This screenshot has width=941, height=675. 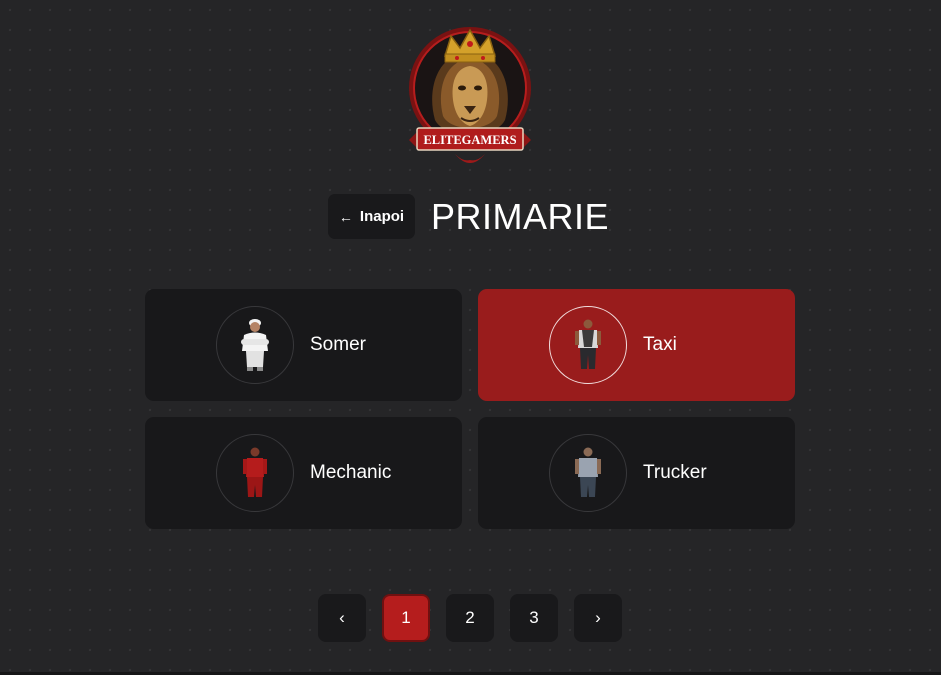 I want to click on page-button-3: 3, so click(x=534, y=618).